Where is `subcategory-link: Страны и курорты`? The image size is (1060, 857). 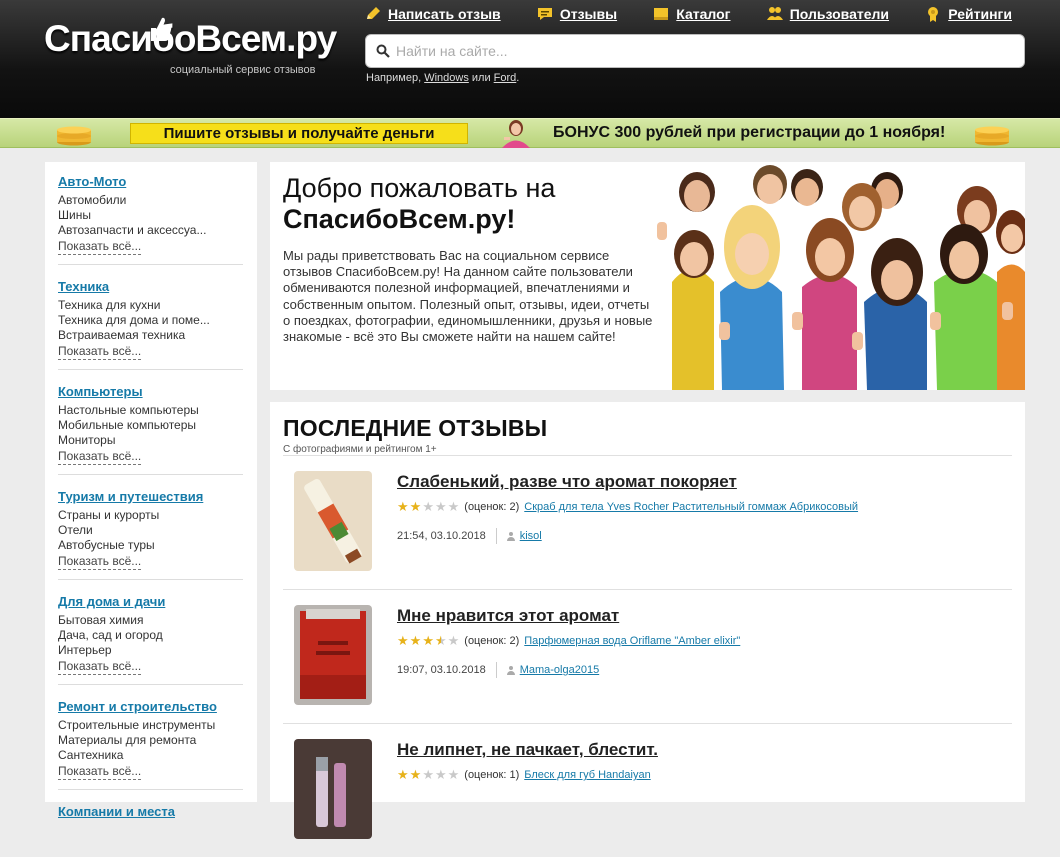 subcategory-link: Страны и курорты is located at coordinates (150, 515).